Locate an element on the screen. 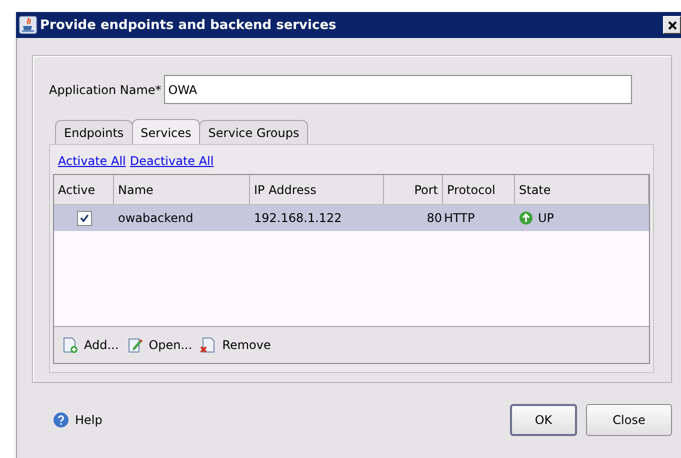 The image size is (681, 458). remove-document-icon is located at coordinates (208, 345).